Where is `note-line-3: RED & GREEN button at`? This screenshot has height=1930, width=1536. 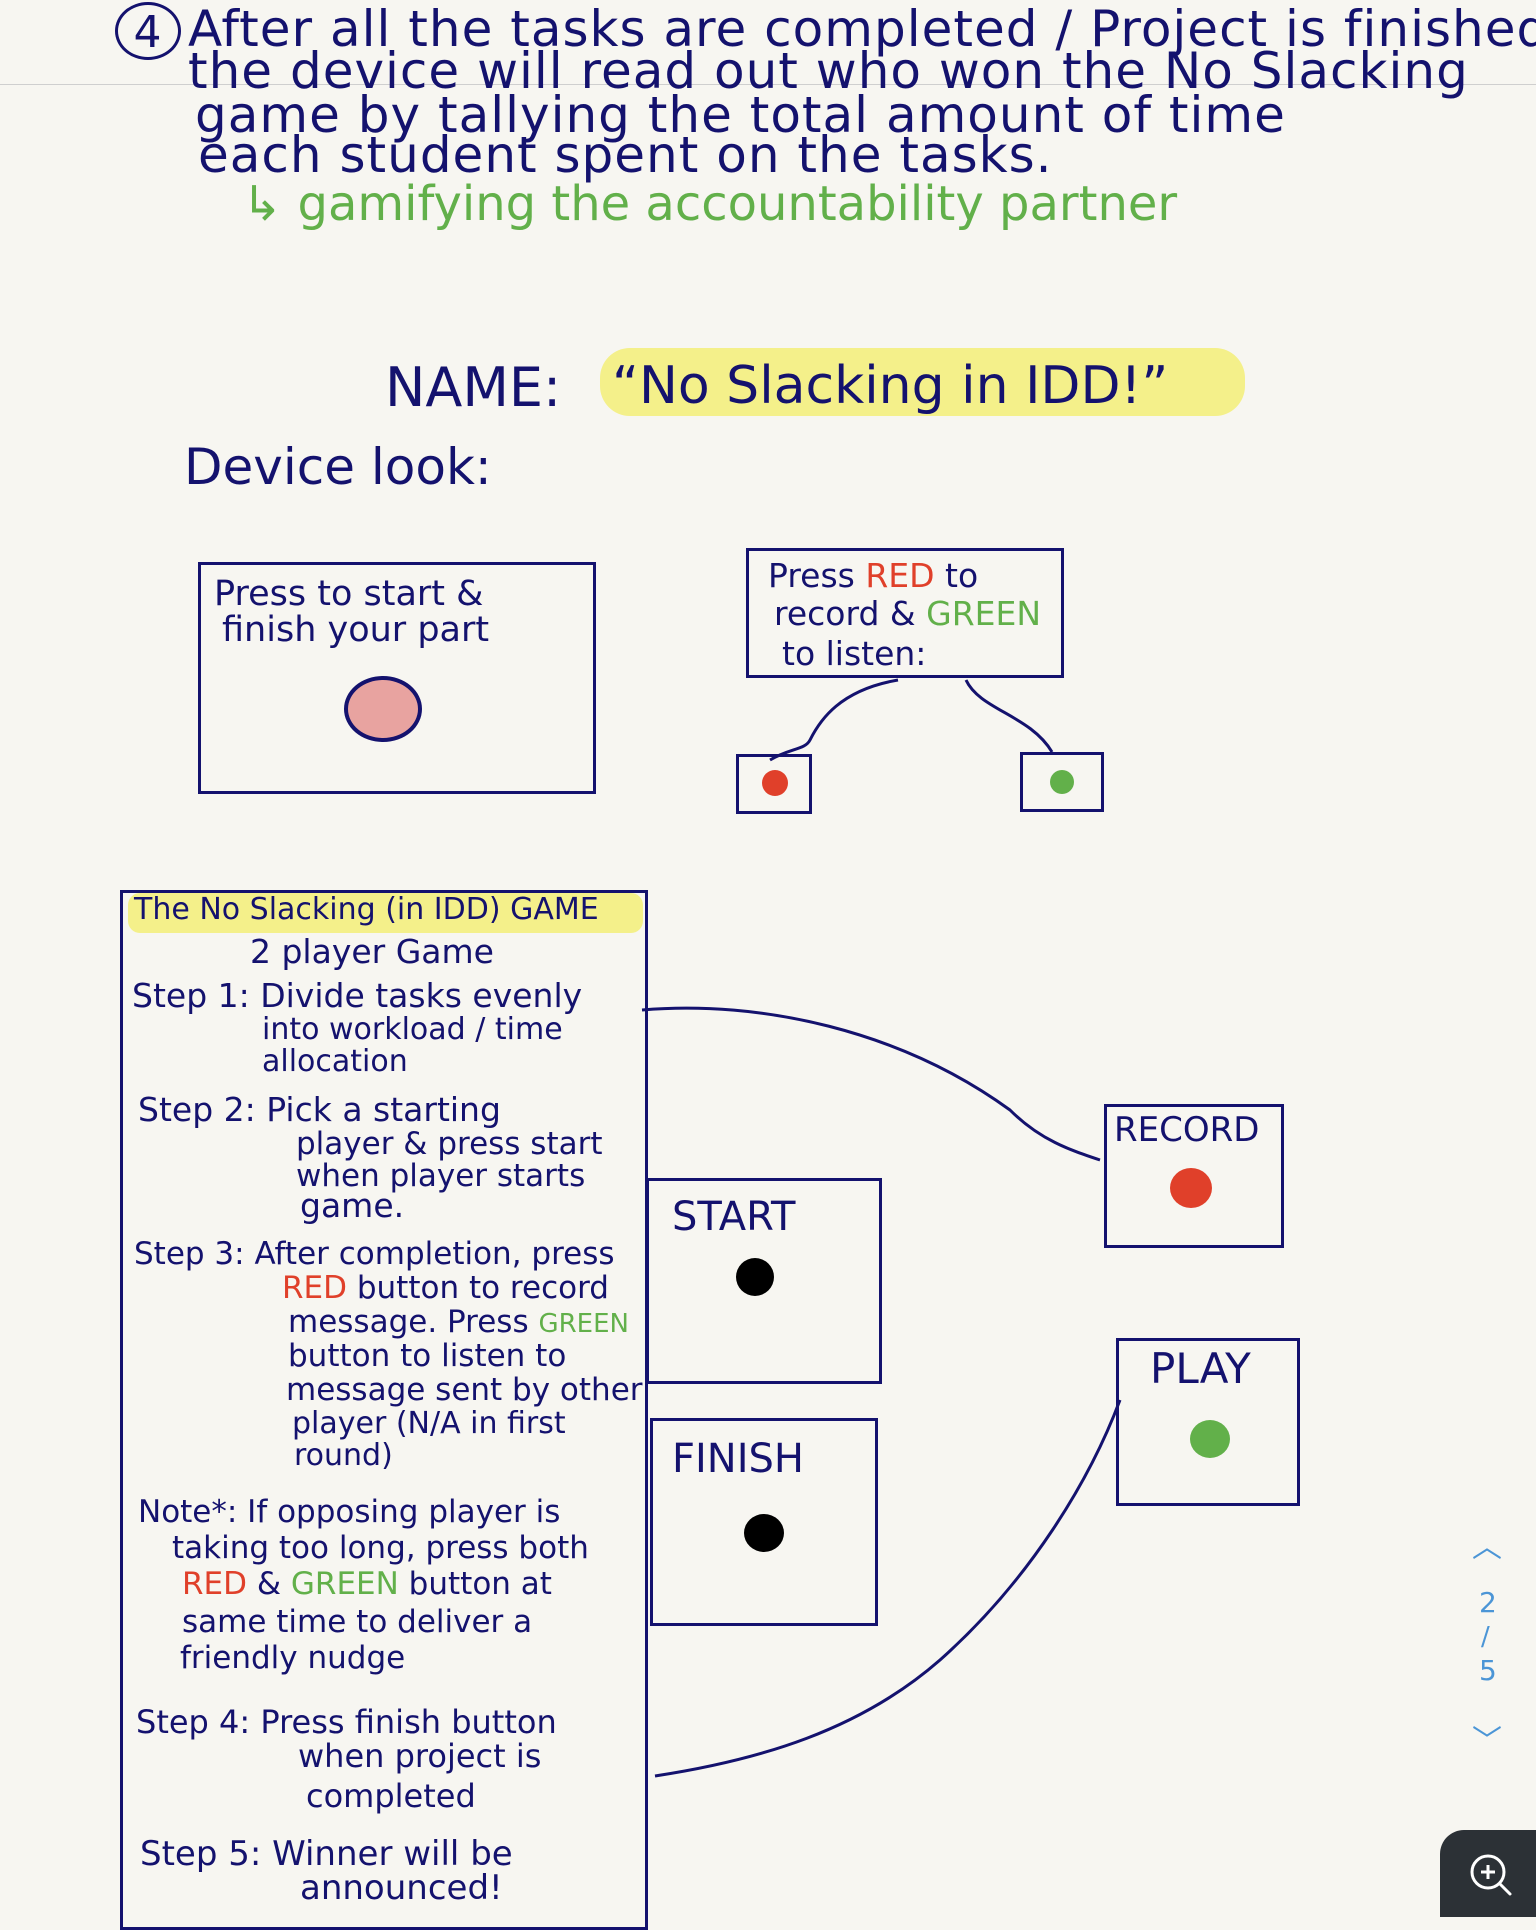 note-line-3: RED & GREEN button at is located at coordinates (367, 1584).